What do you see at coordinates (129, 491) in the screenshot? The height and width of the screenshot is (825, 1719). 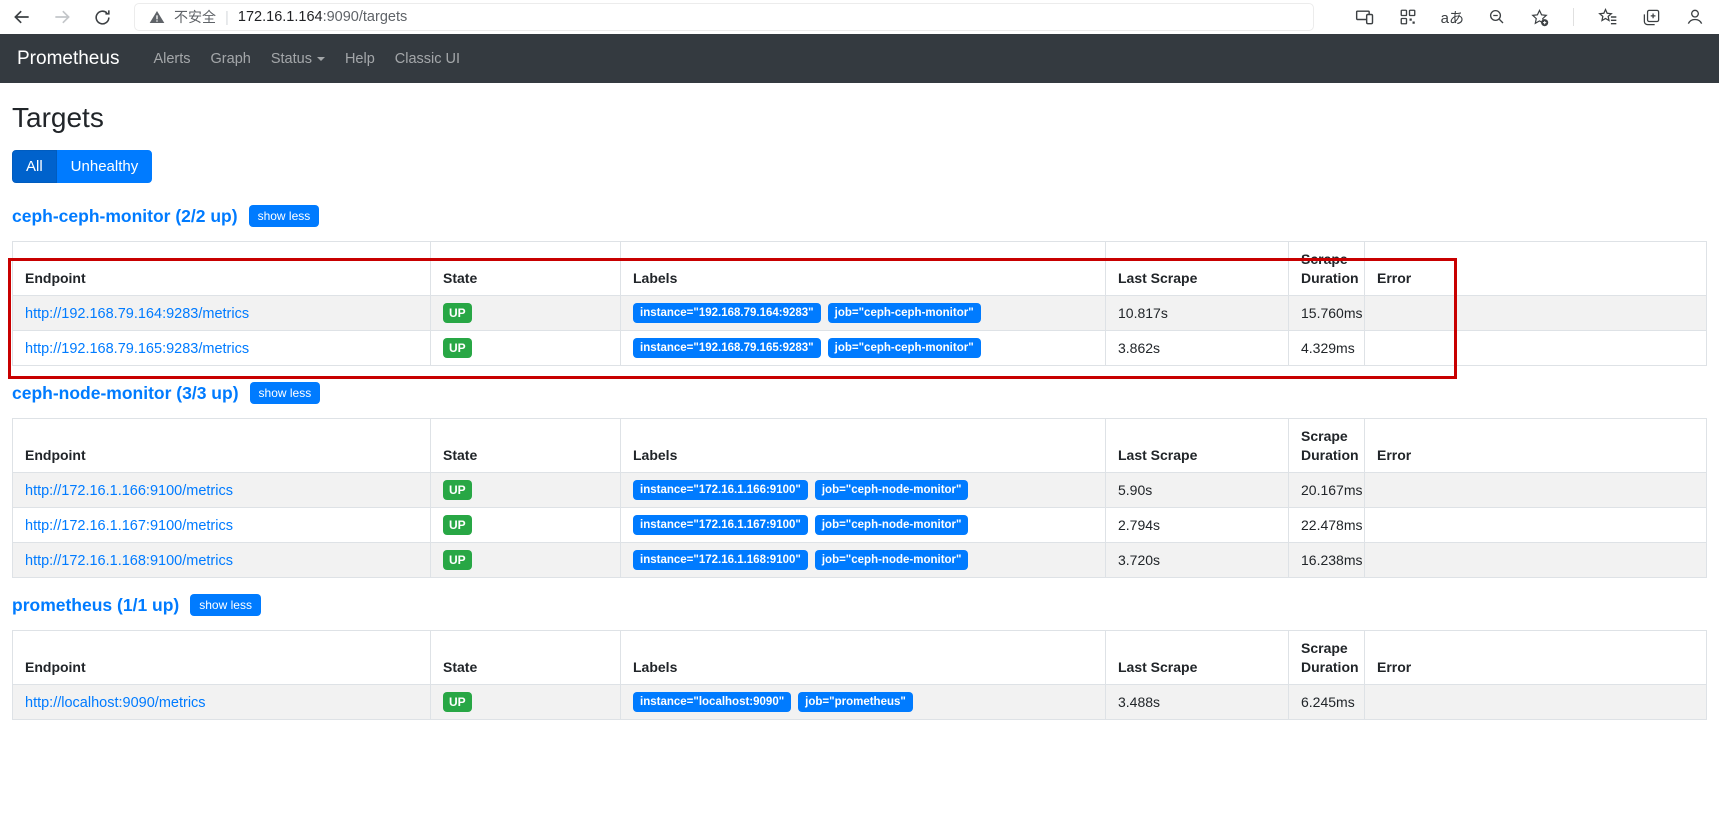 I see `endpoint-link: http://172.16.1.166:9100/metrics` at bounding box center [129, 491].